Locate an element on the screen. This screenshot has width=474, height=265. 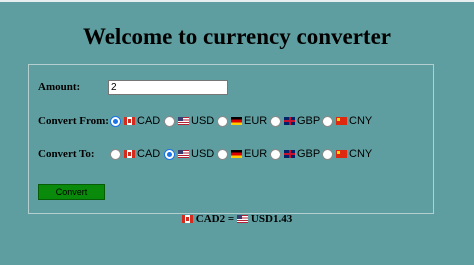
convert-from-option-eur: EUR is located at coordinates (242, 121).